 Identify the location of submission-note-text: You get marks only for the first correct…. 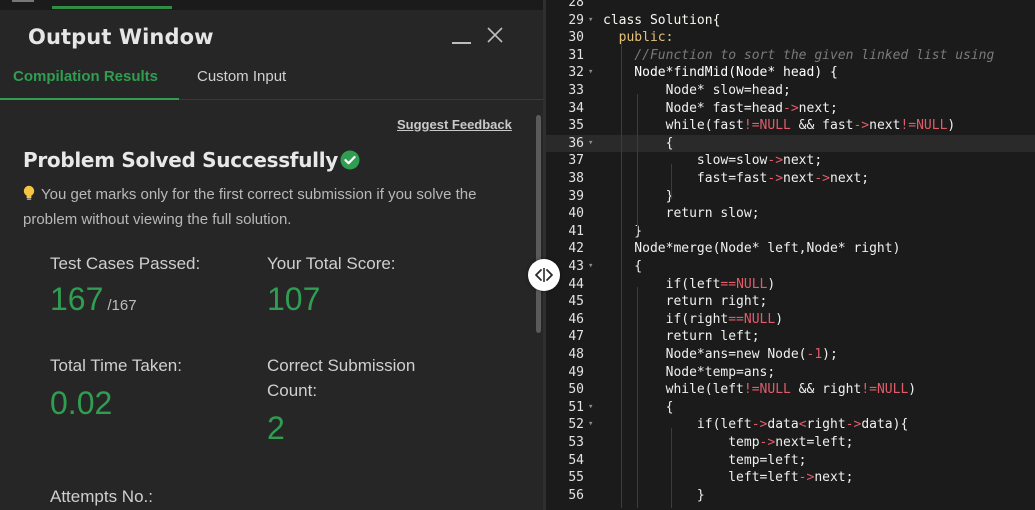
(250, 207).